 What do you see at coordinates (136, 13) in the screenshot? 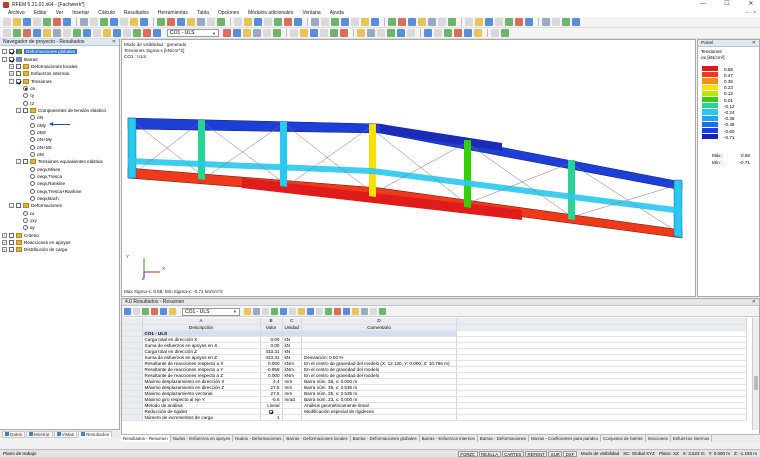
I see `menu-item-5: Resultados` at bounding box center [136, 13].